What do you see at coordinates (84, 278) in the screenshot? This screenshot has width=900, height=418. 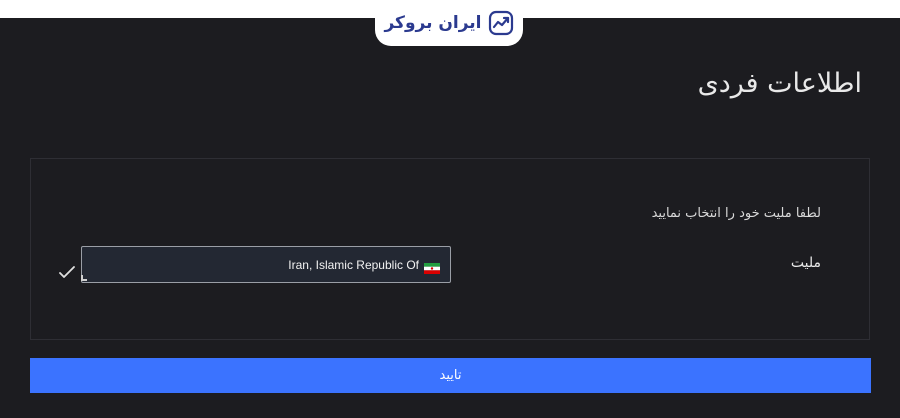 I see `select-corner-mark` at bounding box center [84, 278].